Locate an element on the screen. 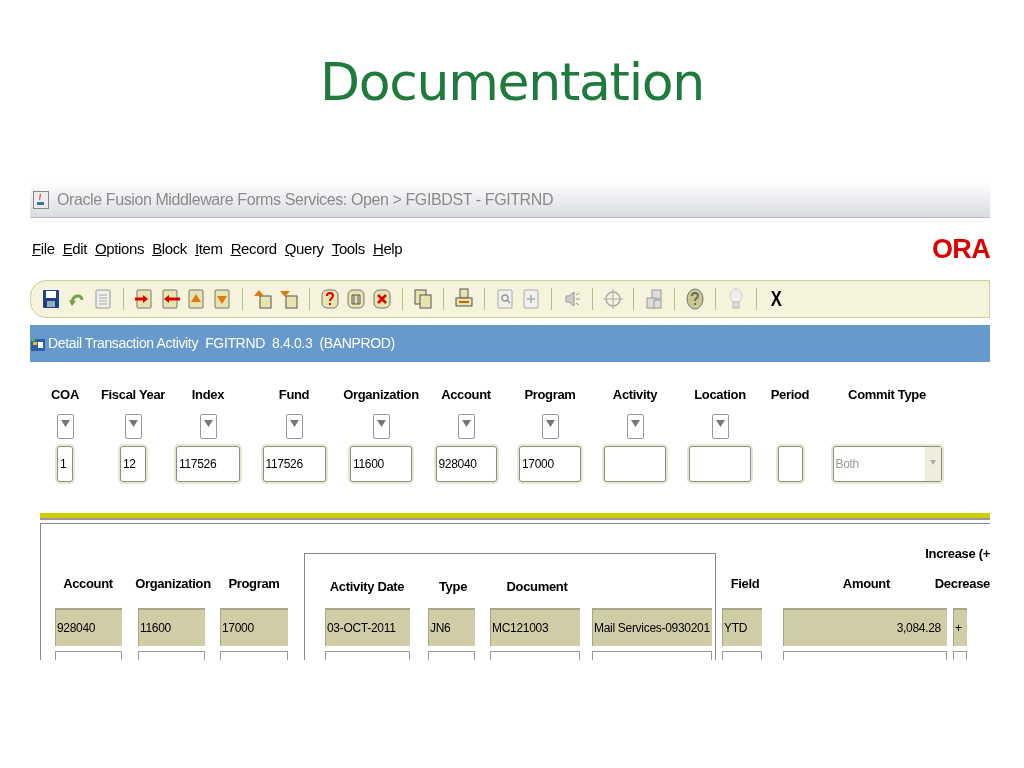 This screenshot has width=1024, height=768. page-arrow-right-icon is located at coordinates (144, 299).